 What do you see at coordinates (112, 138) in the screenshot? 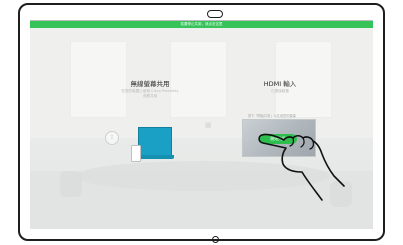
I see `share-icon: ⇪` at bounding box center [112, 138].